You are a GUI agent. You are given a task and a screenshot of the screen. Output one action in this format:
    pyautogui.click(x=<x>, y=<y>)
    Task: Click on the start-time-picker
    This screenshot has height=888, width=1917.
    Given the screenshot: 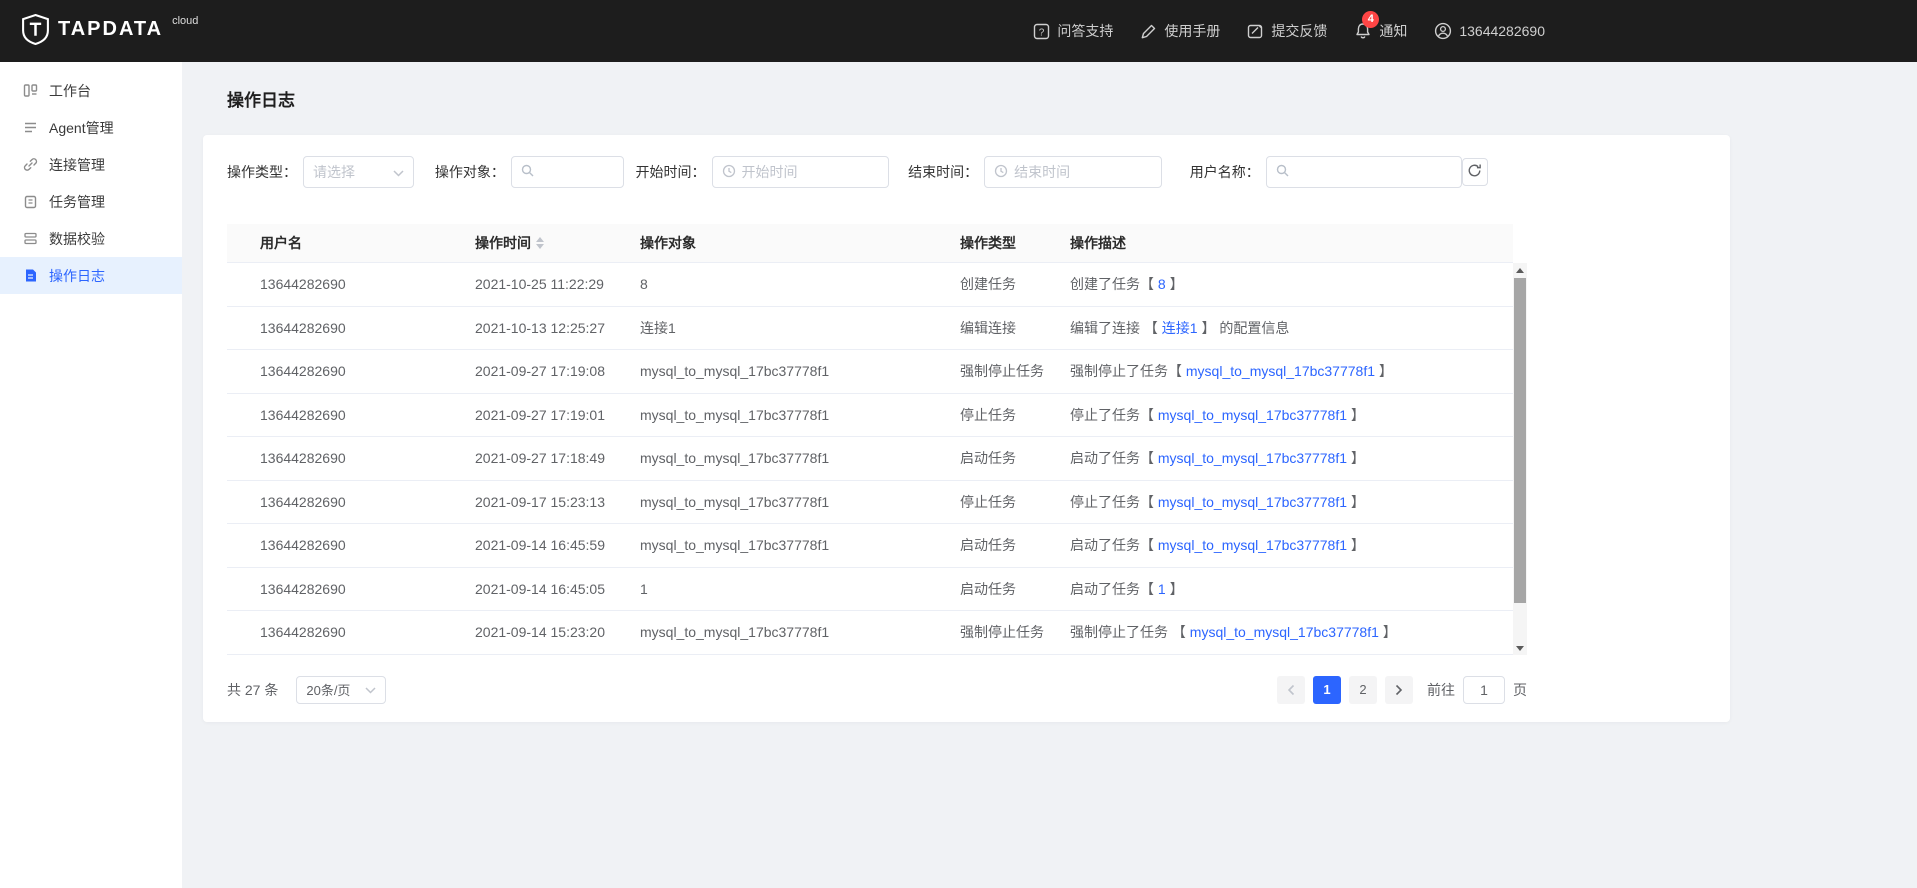 What is the action you would take?
    pyautogui.click(x=800, y=172)
    